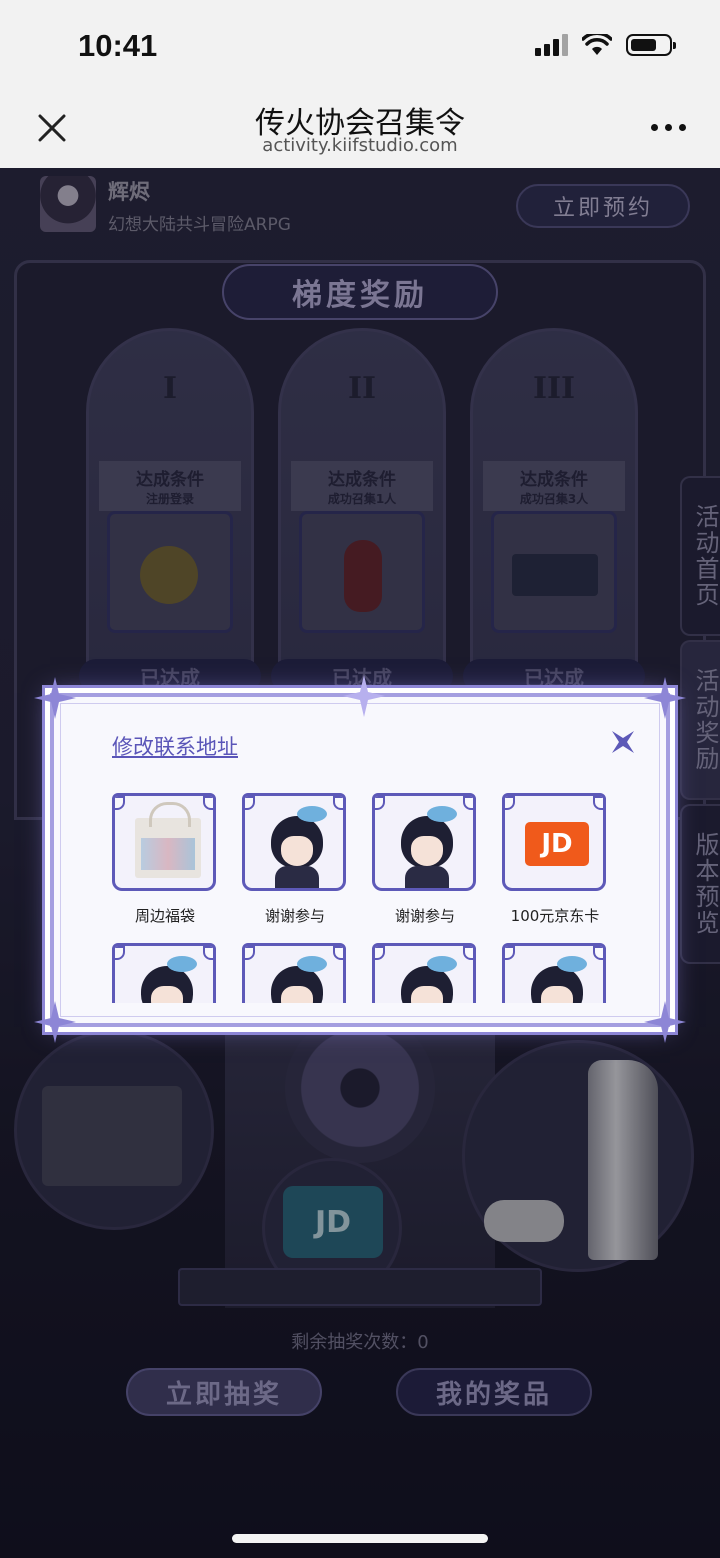 Image resolution: width=720 pixels, height=1558 pixels. I want to click on prize-item: 周边福袋, so click(165, 859).